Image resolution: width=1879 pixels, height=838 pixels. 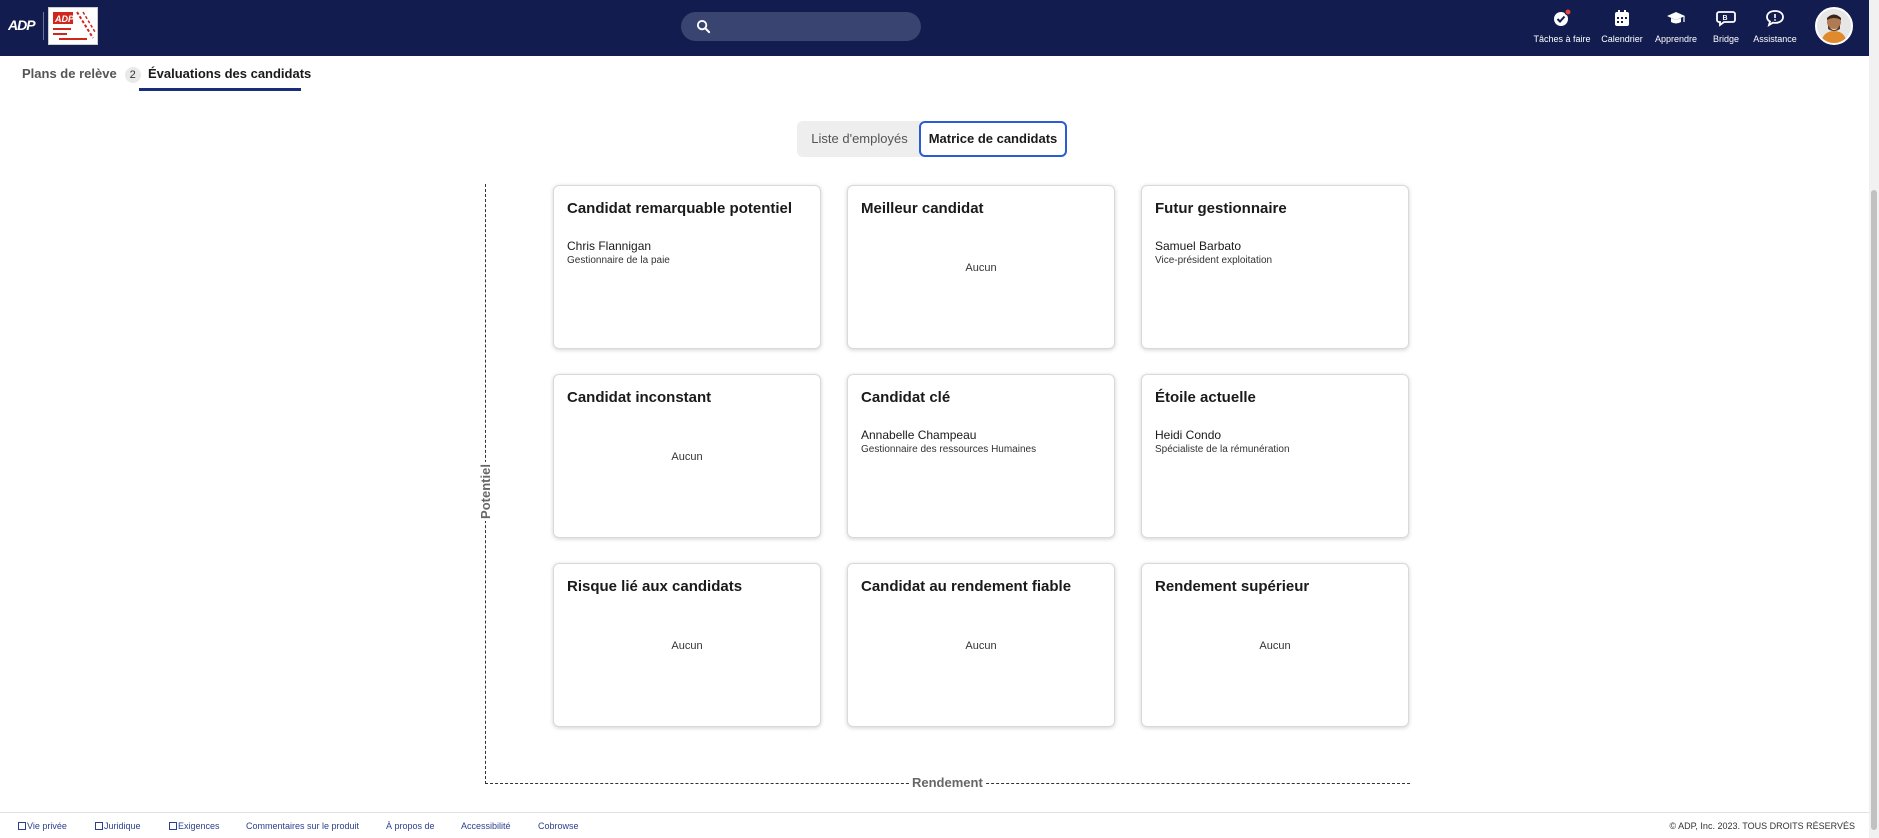 I want to click on copyright-text: © ADP, Inc. 2023. TOUS DROITS RÉSERVÉS, so click(x=1762, y=826).